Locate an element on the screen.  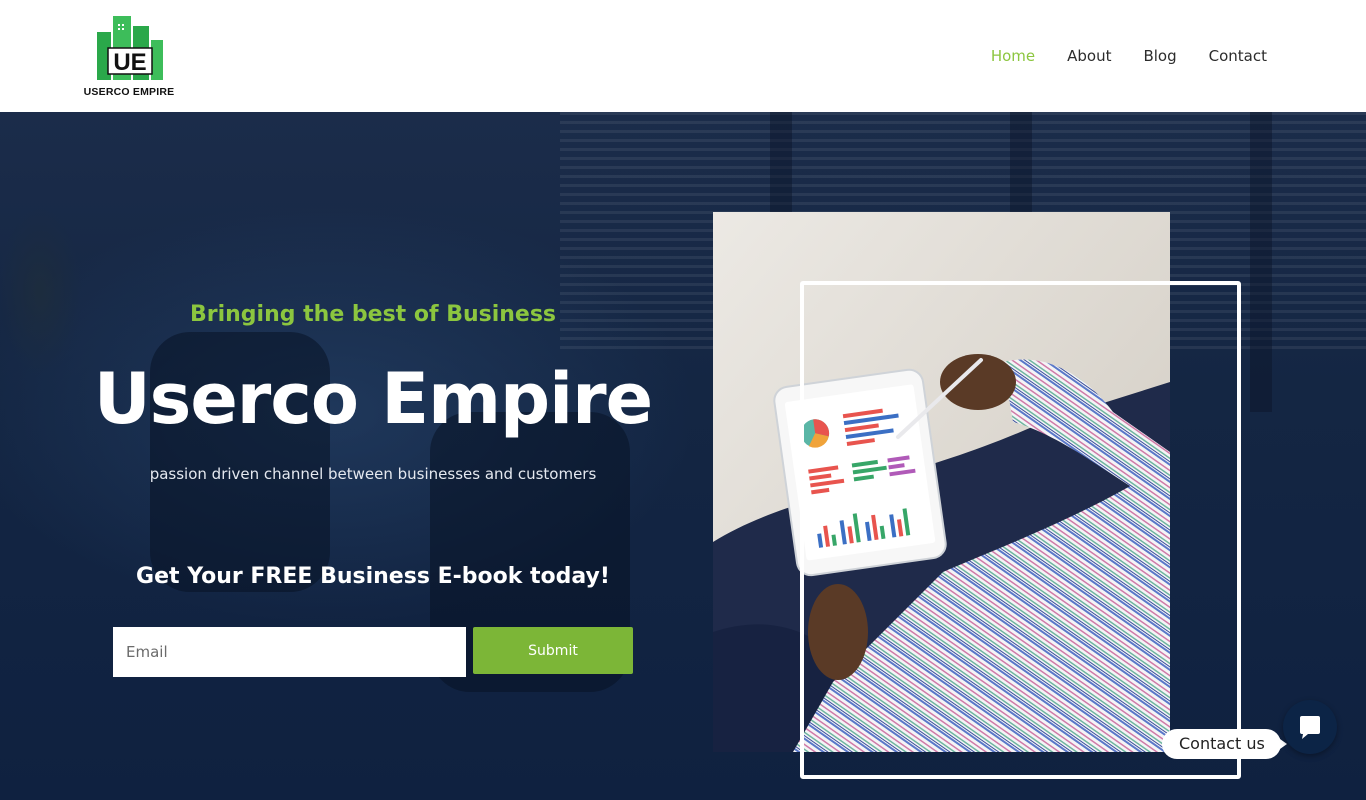
site-header: UE USERCO EMPIRE Home About Blog Contact is located at coordinates (683, 56).